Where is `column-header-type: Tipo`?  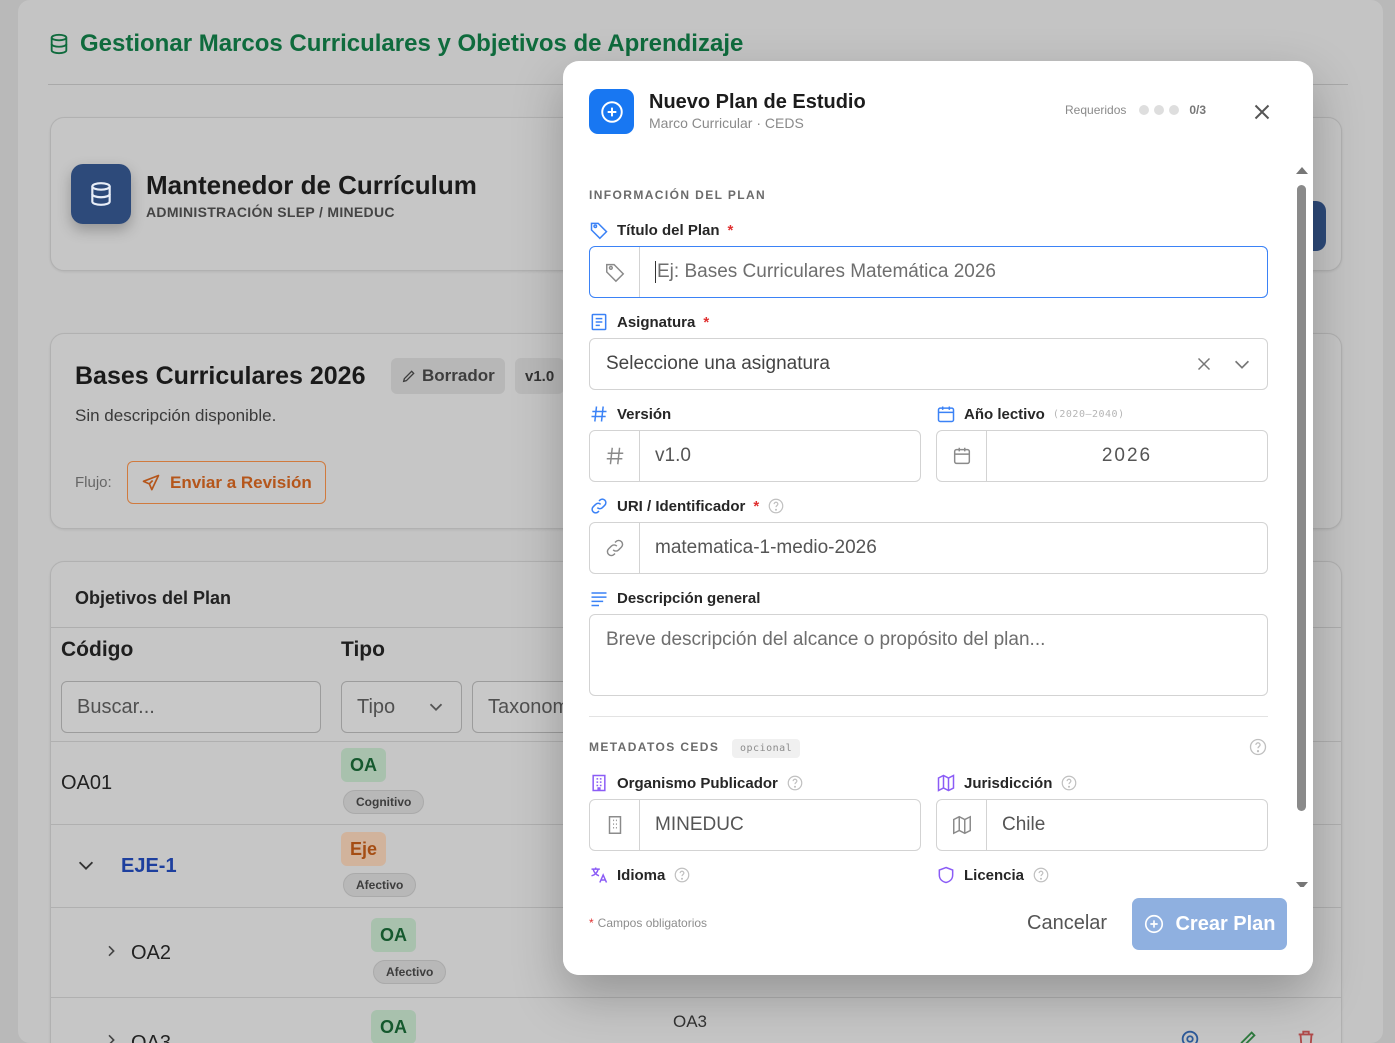
column-header-type: Tipo is located at coordinates (363, 650).